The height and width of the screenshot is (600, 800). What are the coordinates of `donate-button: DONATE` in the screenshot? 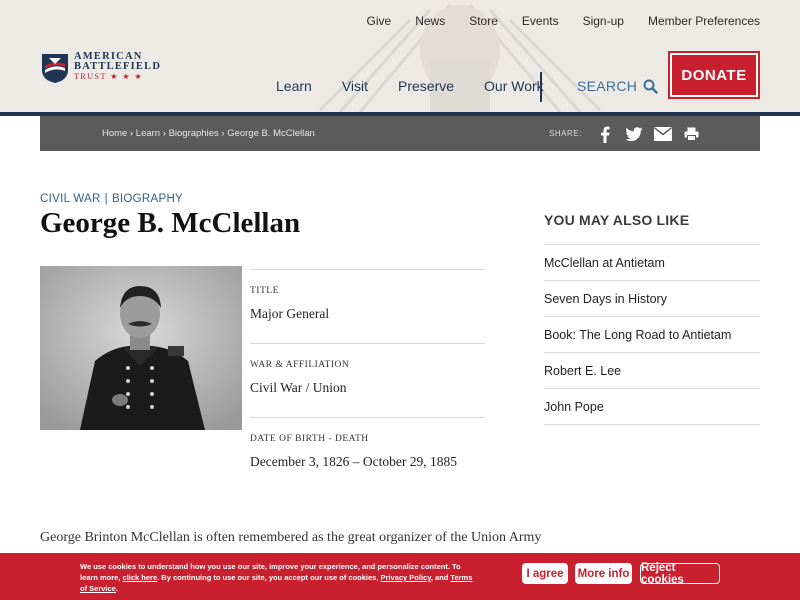 It's located at (714, 75).